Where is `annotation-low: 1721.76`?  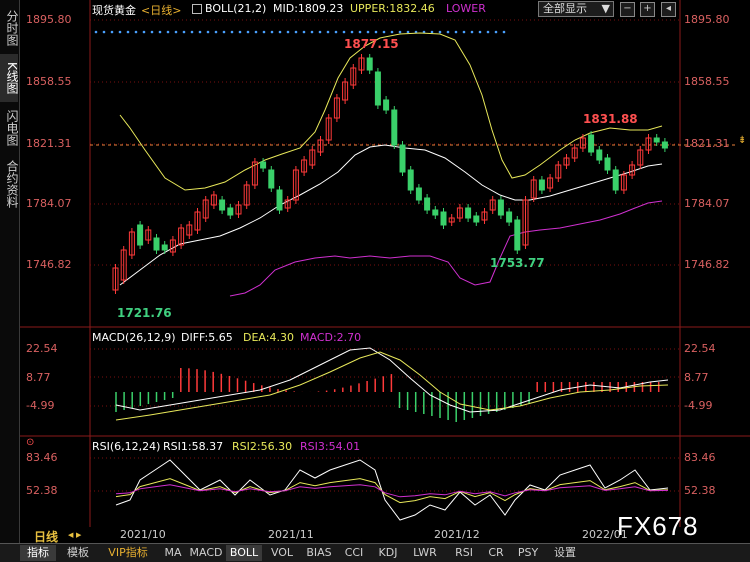
annotation-low: 1721.76 is located at coordinates (144, 313).